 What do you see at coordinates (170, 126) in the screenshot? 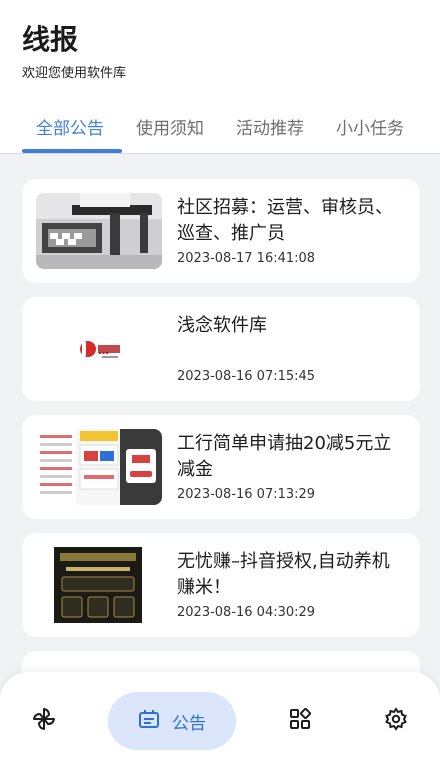
I see `tab-usage-notes: 使用须知` at bounding box center [170, 126].